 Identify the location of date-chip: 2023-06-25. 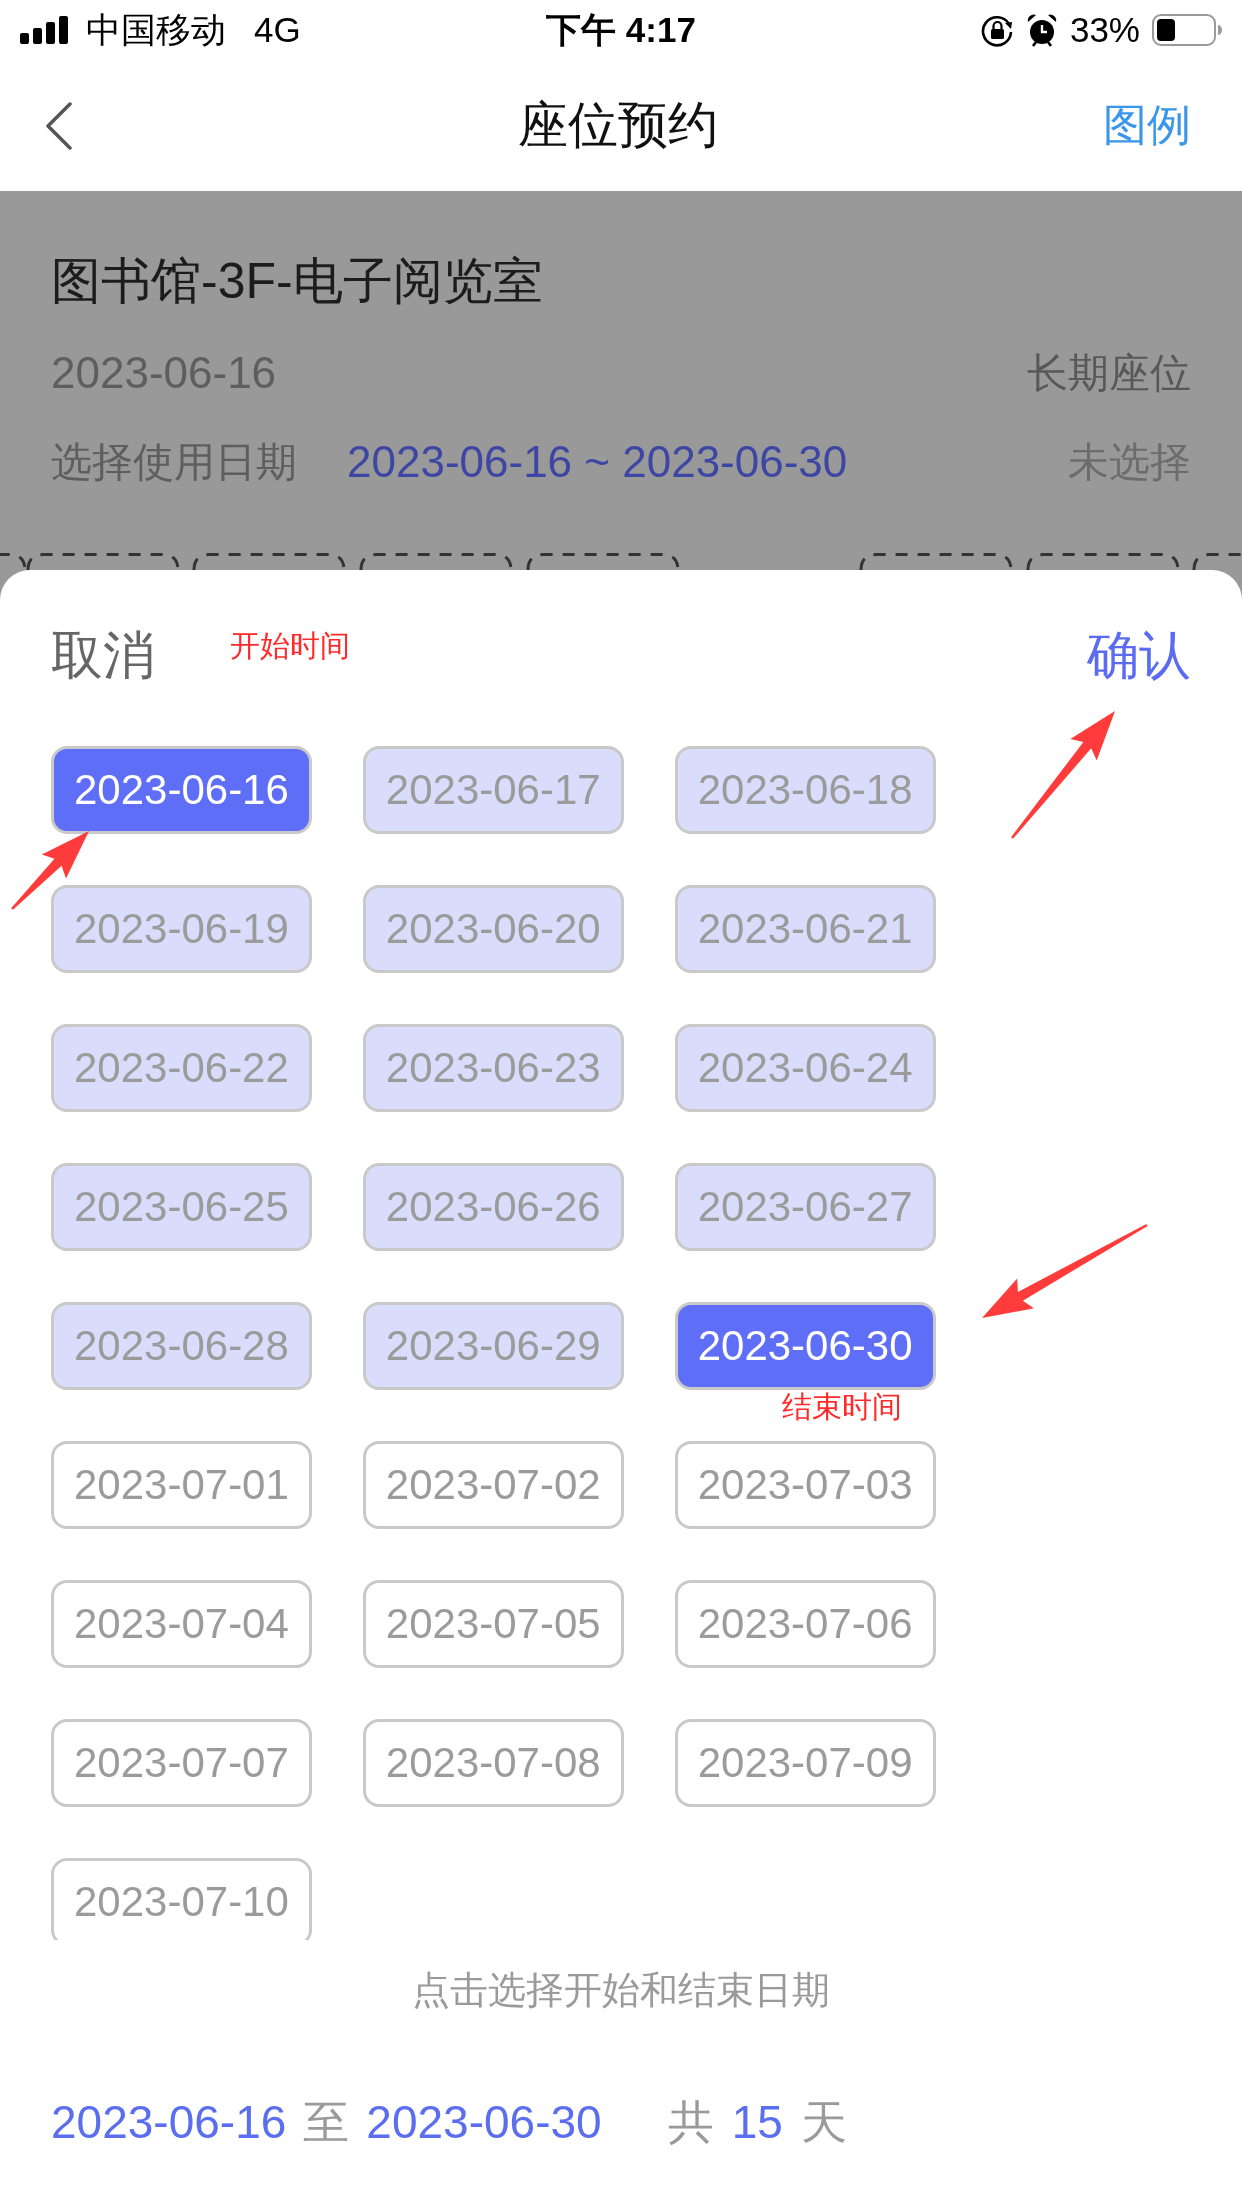
(181, 1207).